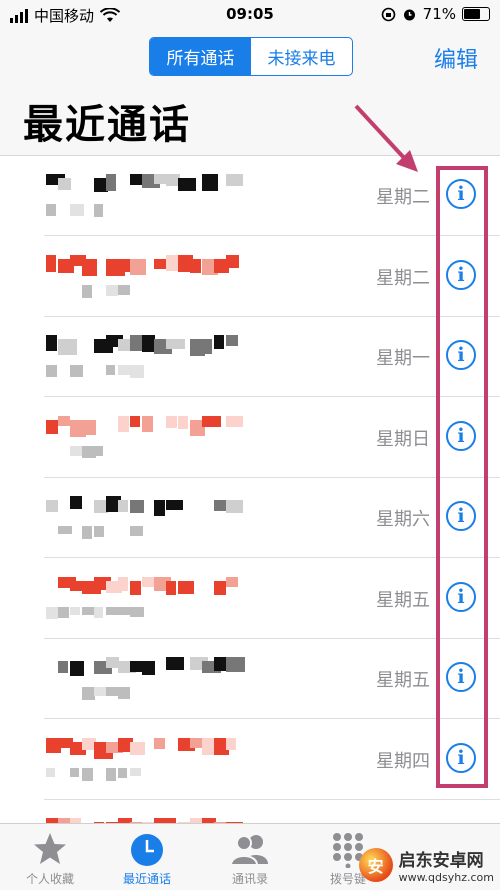 The width and height of the screenshot is (500, 890). I want to click on segment-missed-calls: 未接来电, so click(301, 56).